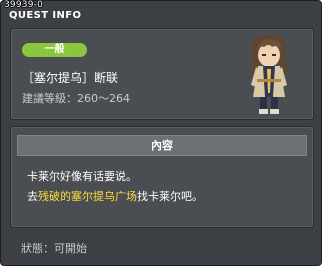 The height and width of the screenshot is (266, 322). Describe the element at coordinates (49, 98) in the screenshot. I see `level-label: 建議等級：` at that location.